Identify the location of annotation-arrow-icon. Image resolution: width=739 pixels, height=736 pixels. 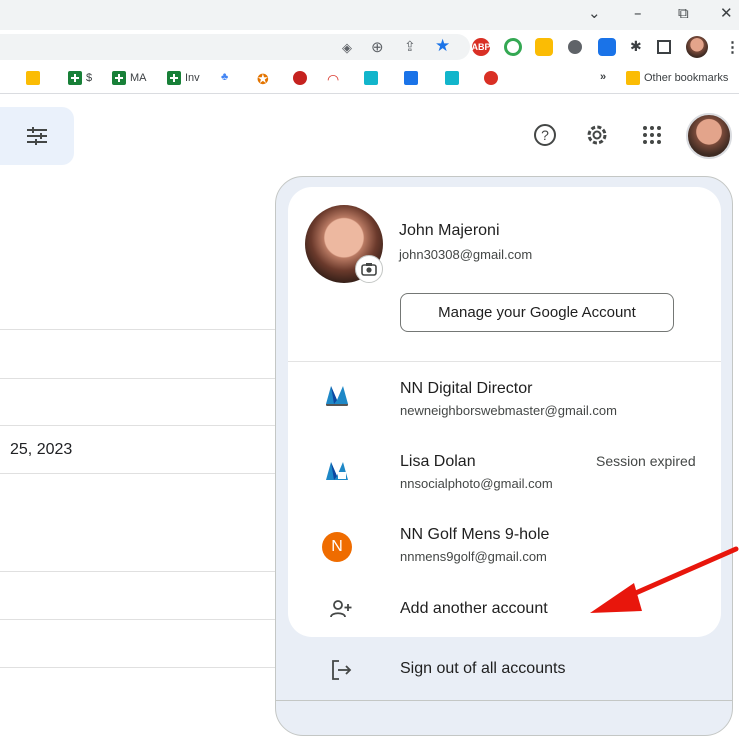
(664, 579).